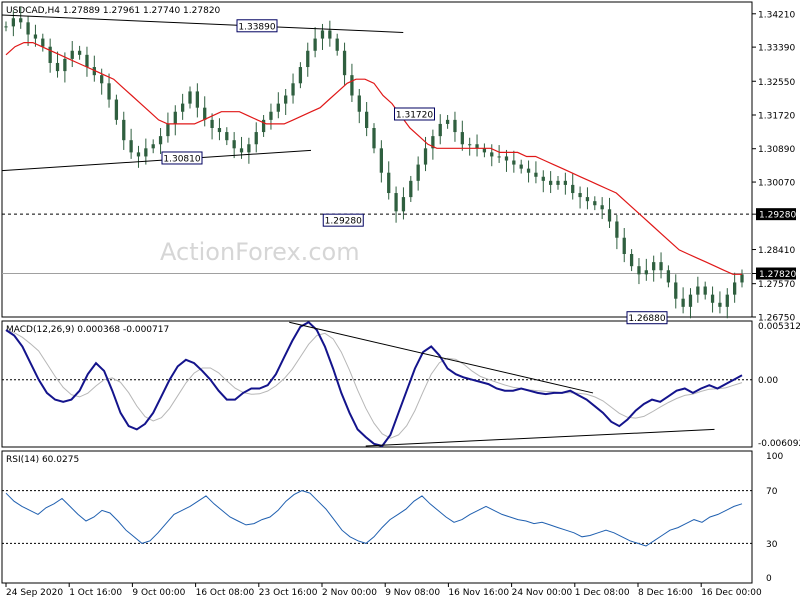 This screenshot has width=800, height=600. I want to click on rsi-y-tick-label: 100, so click(774, 457).